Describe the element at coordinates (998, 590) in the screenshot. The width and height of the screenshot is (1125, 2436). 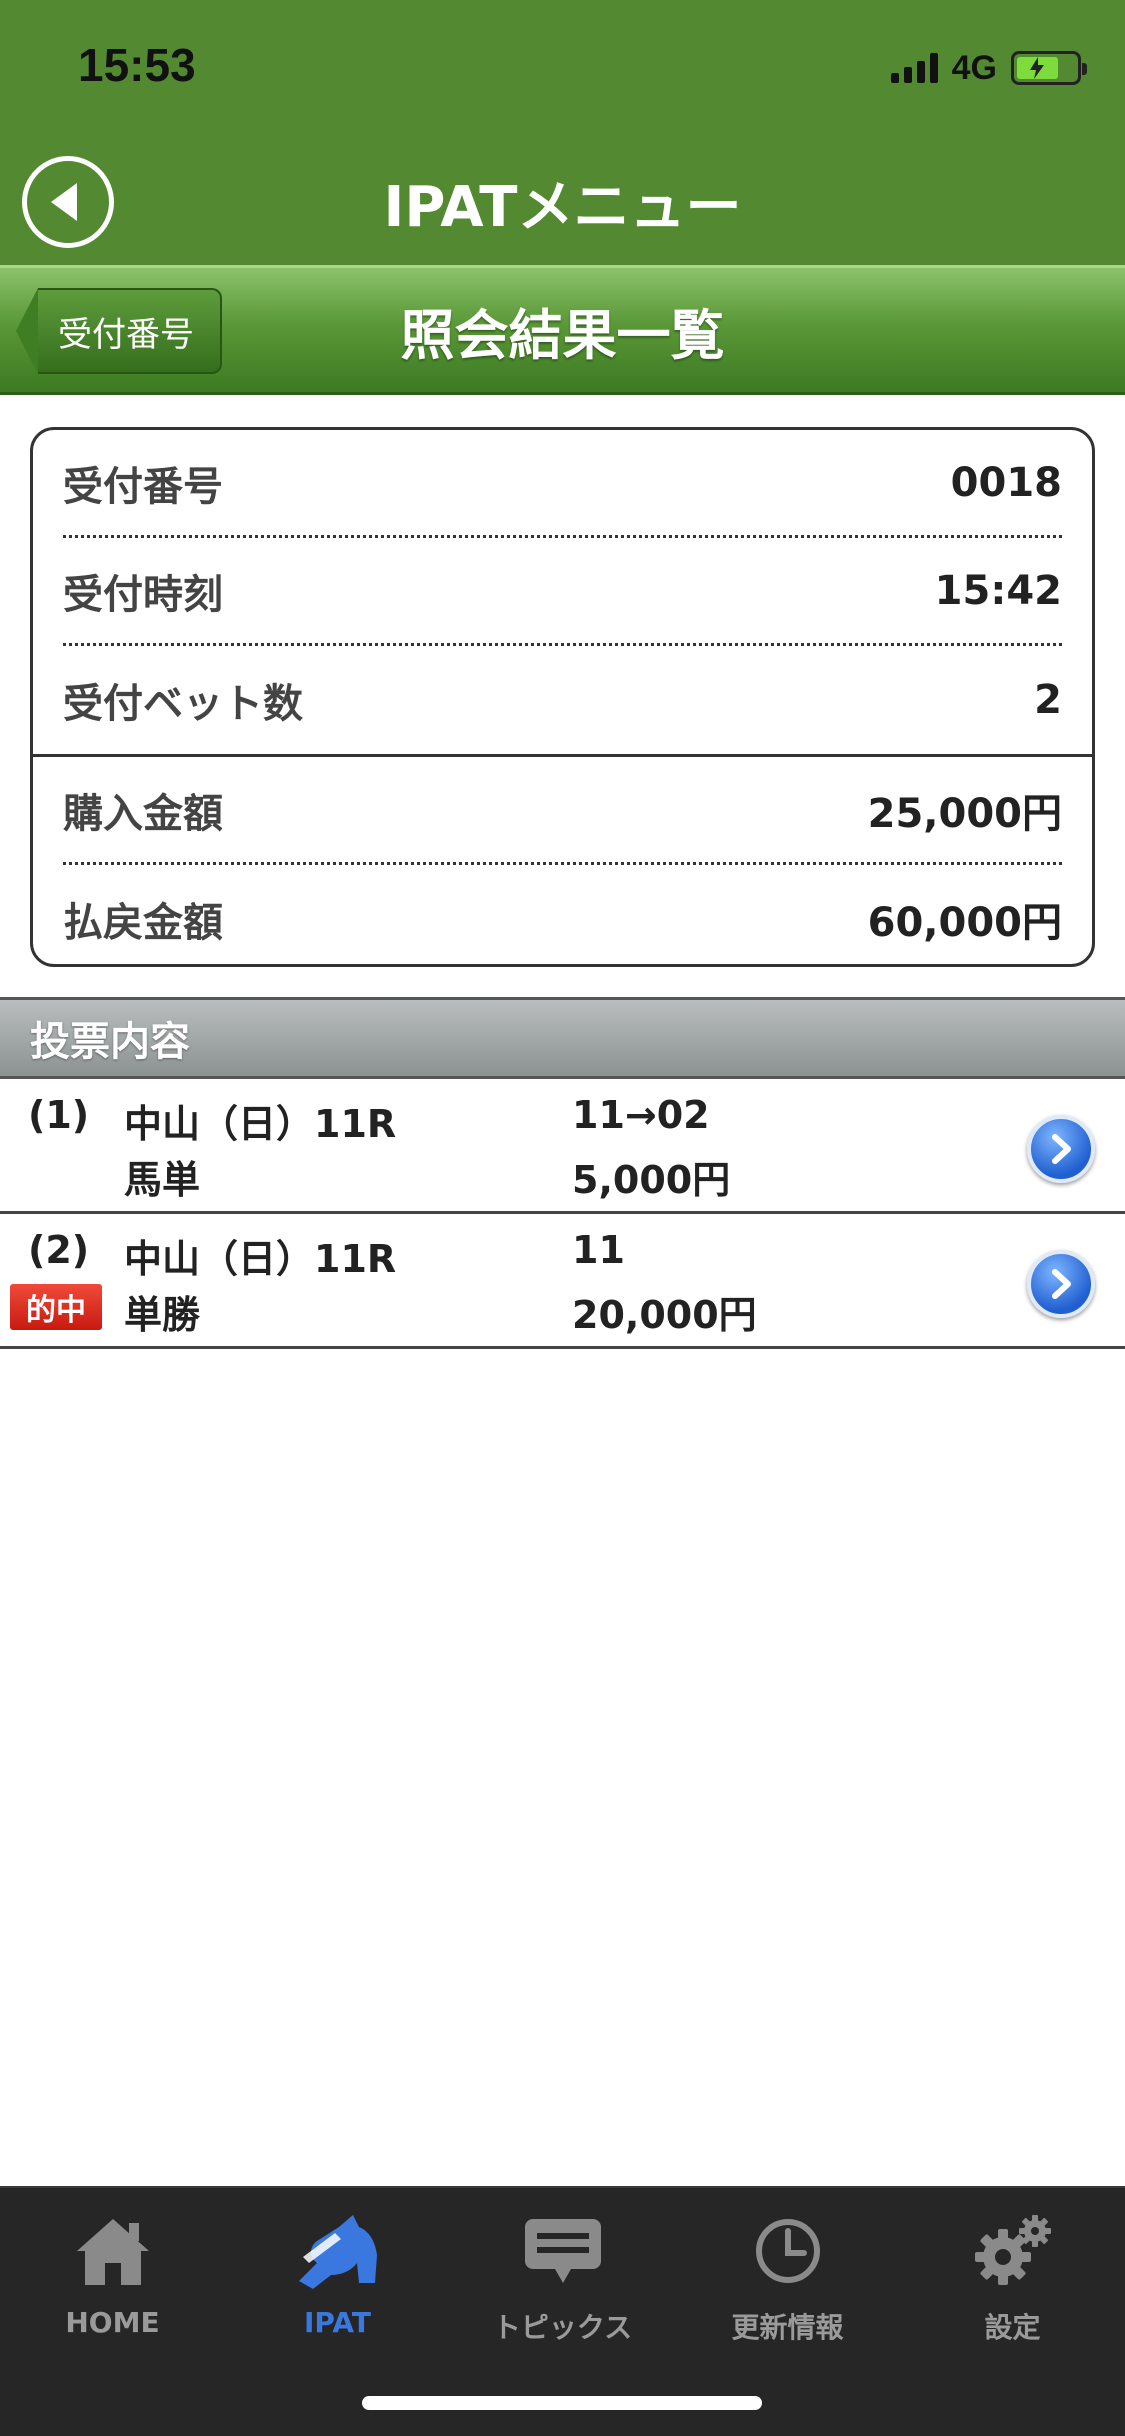
I see `summary-value: 15:42` at that location.